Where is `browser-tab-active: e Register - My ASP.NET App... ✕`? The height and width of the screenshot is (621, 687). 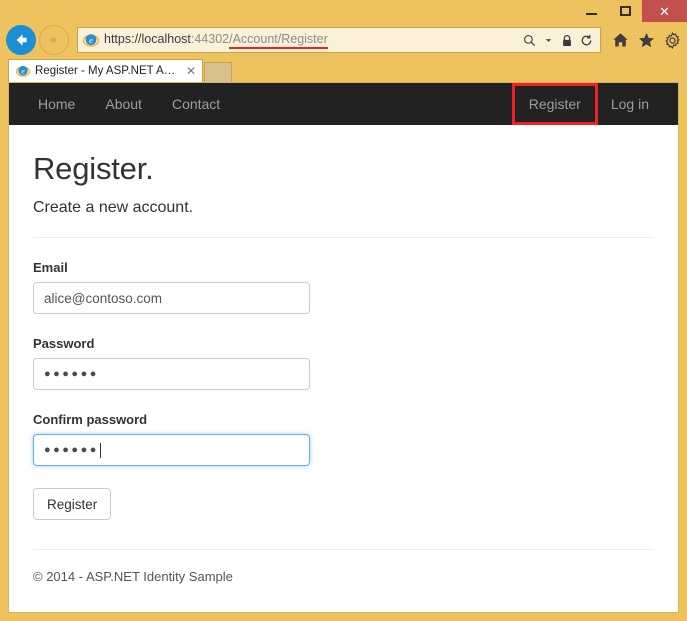 browser-tab-active: e Register - My ASP.NET App... ✕ is located at coordinates (105, 70).